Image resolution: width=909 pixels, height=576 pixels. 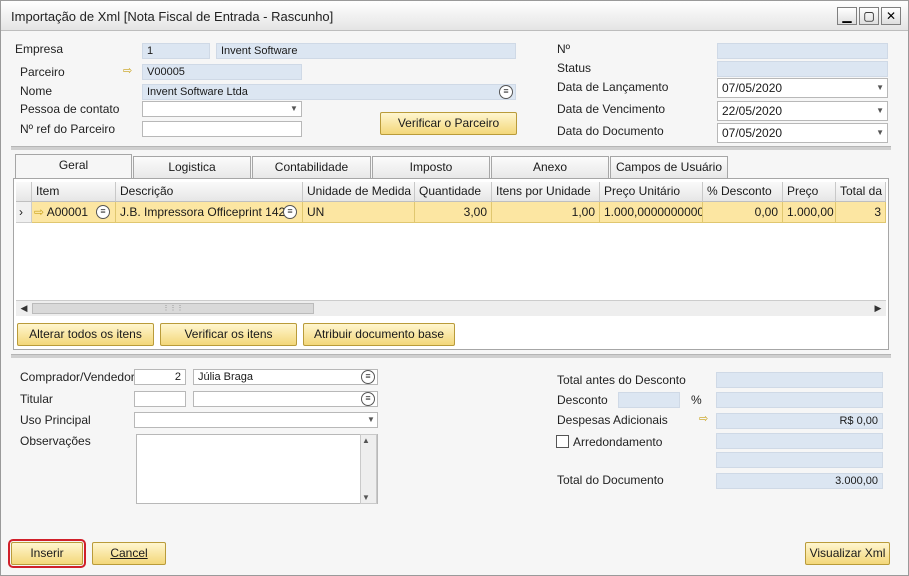 What do you see at coordinates (649, 400) in the screenshot?
I see `desconto-percent-field` at bounding box center [649, 400].